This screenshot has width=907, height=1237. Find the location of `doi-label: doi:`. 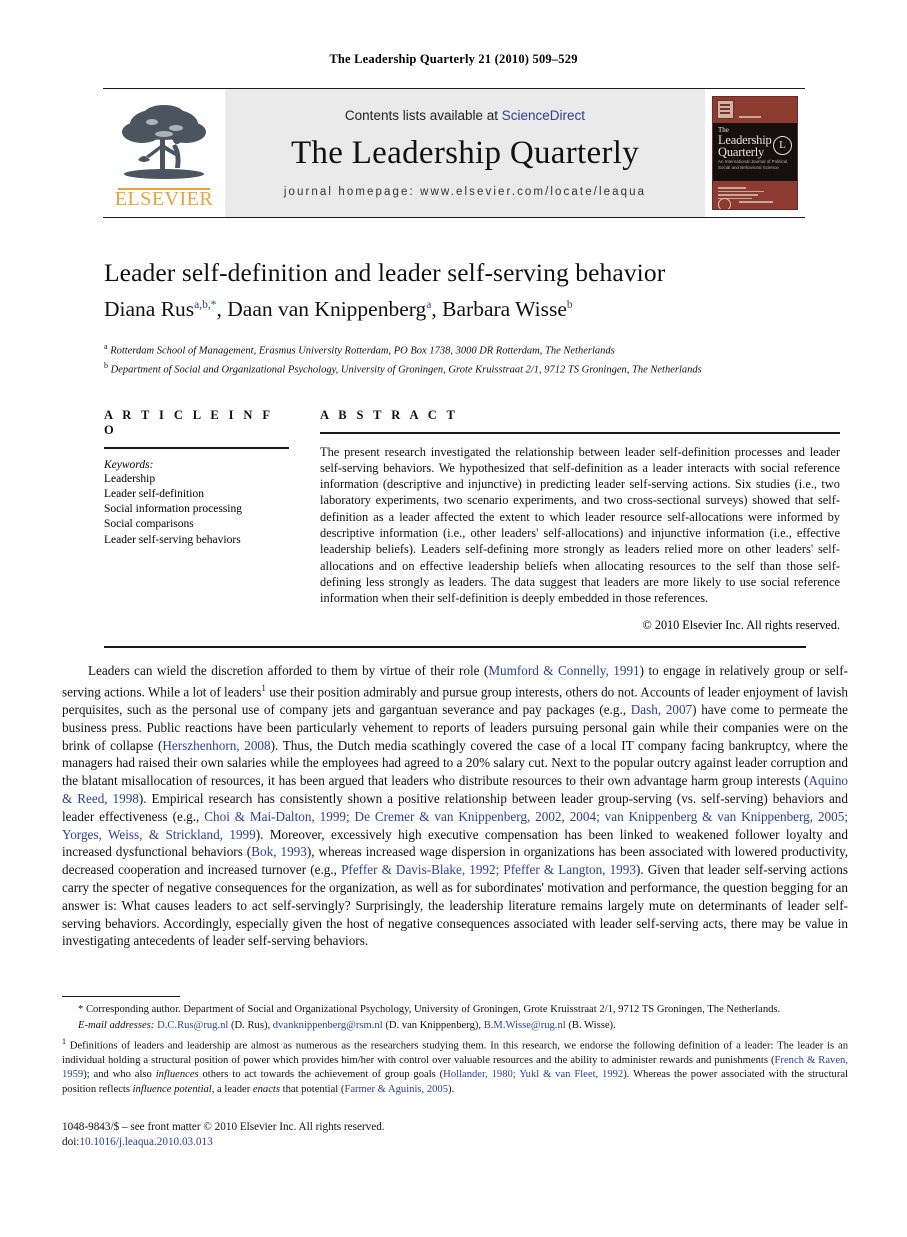

doi-label: doi: is located at coordinates (71, 1141).